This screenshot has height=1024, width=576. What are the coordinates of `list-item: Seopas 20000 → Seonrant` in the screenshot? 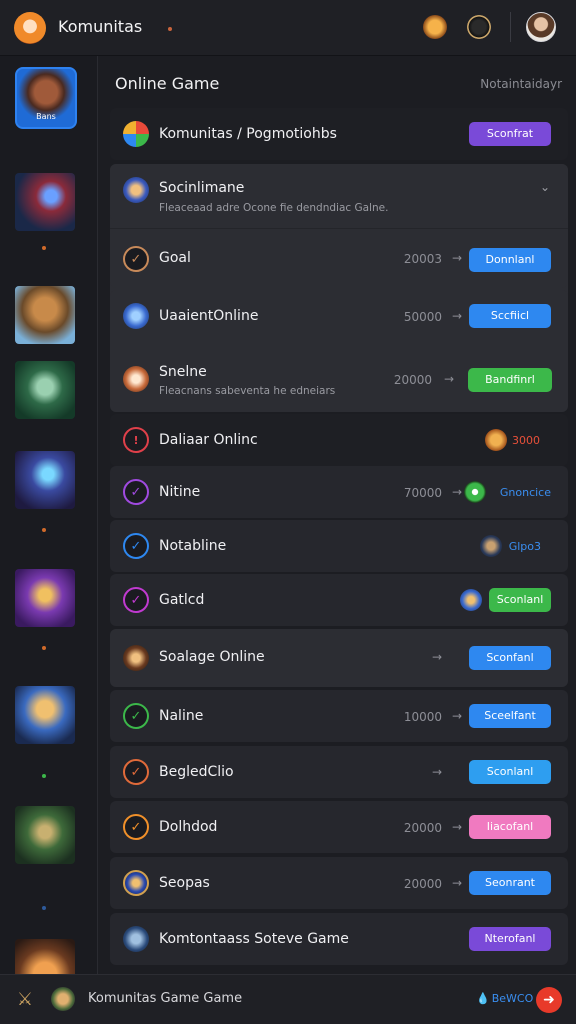 It's located at (339, 883).